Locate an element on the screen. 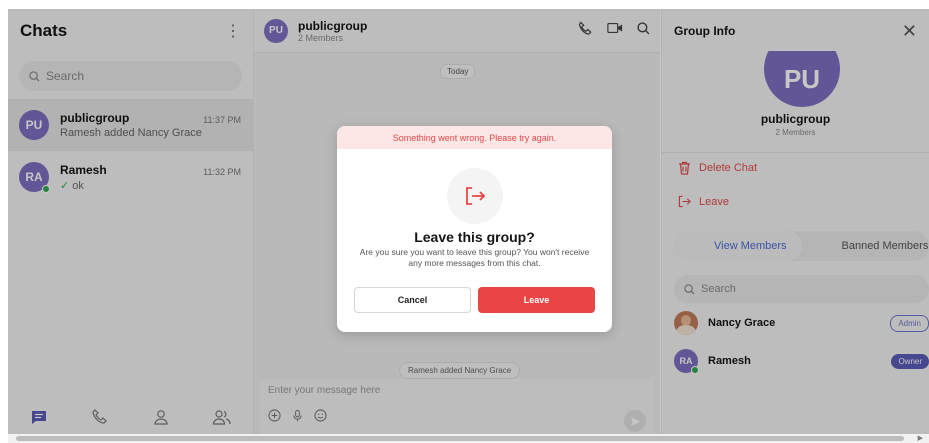  leave-icon-circle is located at coordinates (475, 196).